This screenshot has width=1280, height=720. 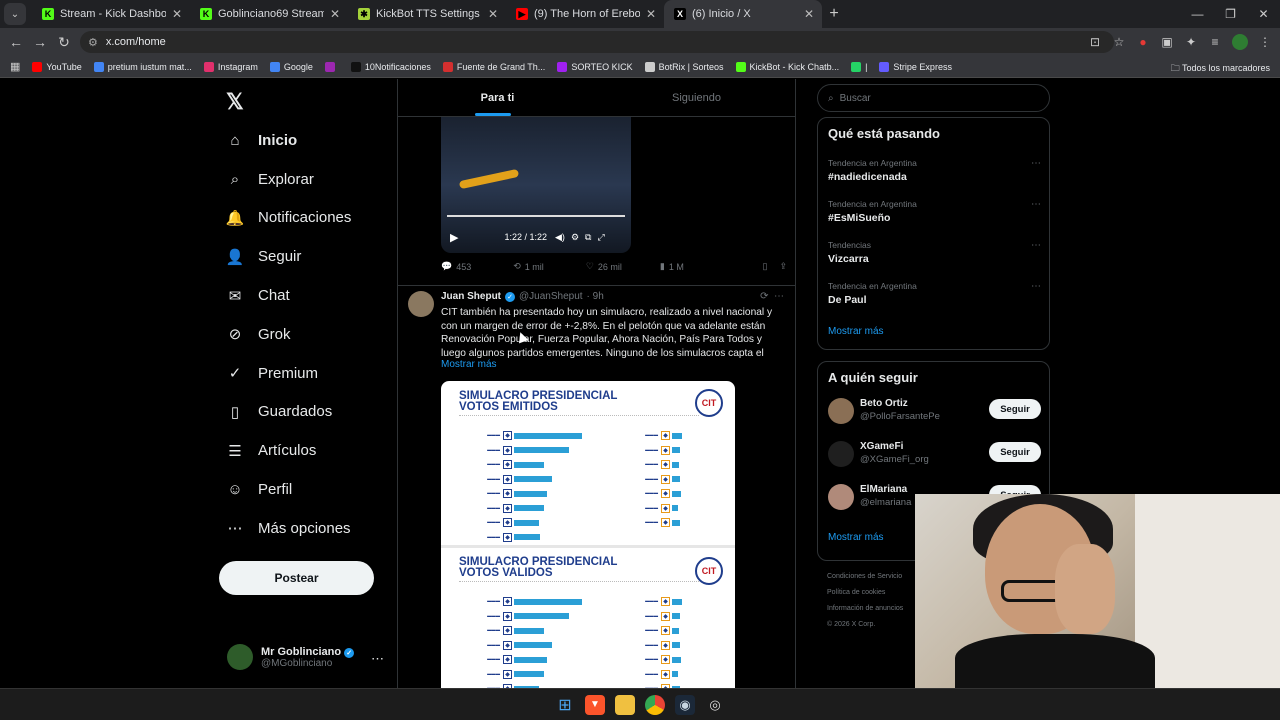 What do you see at coordinates (600, 237) in the screenshot?
I see `fullscreen-icon: ⤢` at bounding box center [600, 237].